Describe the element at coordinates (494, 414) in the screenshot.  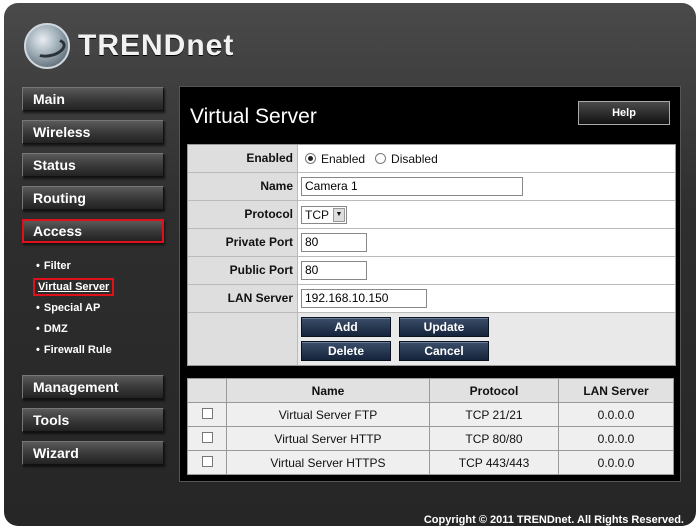
I see `row-protocol: TCP 21/21` at that location.